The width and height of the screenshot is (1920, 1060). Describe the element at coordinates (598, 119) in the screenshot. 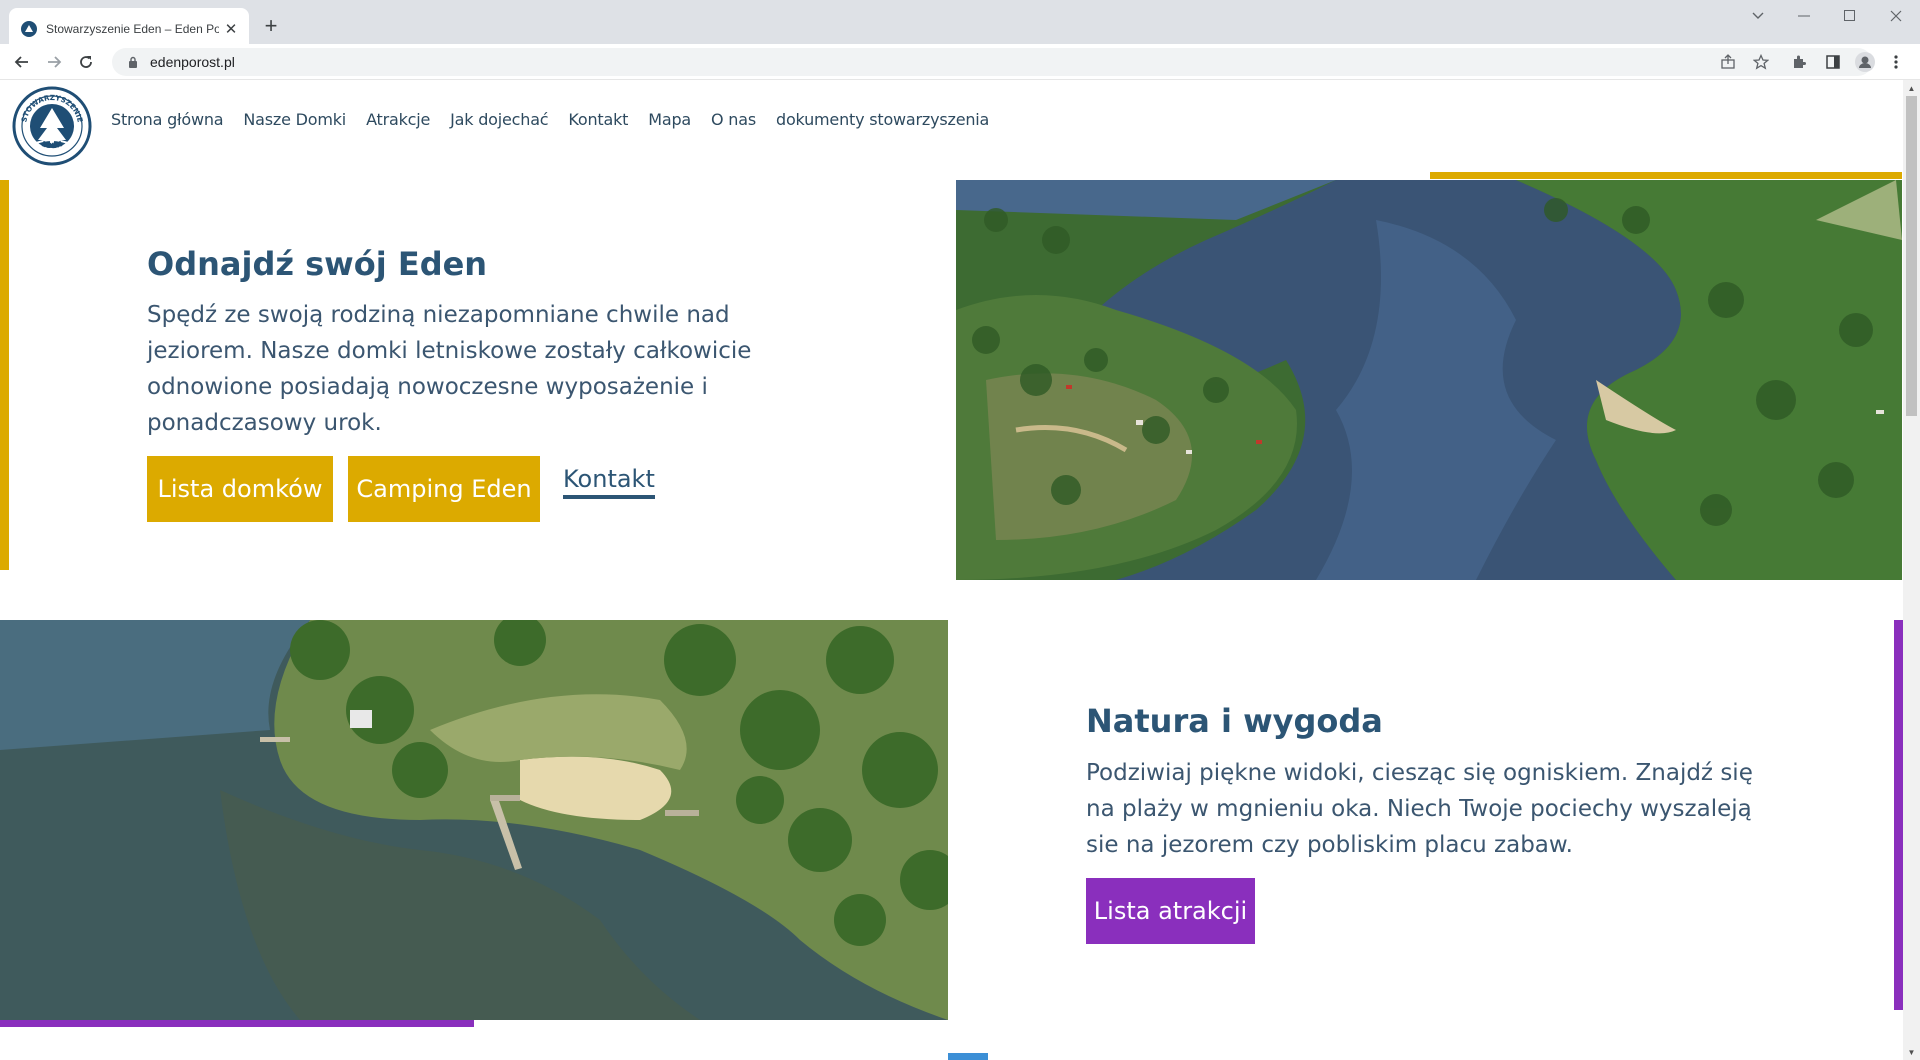

I see `nav-item-contact: Kontakt` at that location.